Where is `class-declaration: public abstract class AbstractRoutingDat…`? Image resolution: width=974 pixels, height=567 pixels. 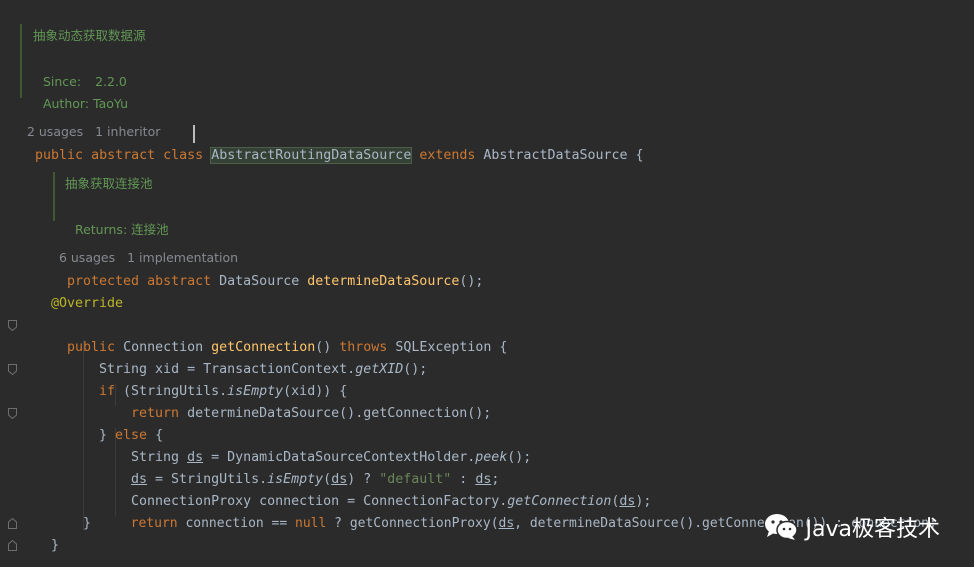 class-declaration: public abstract class AbstractRoutingDat… is located at coordinates (339, 155).